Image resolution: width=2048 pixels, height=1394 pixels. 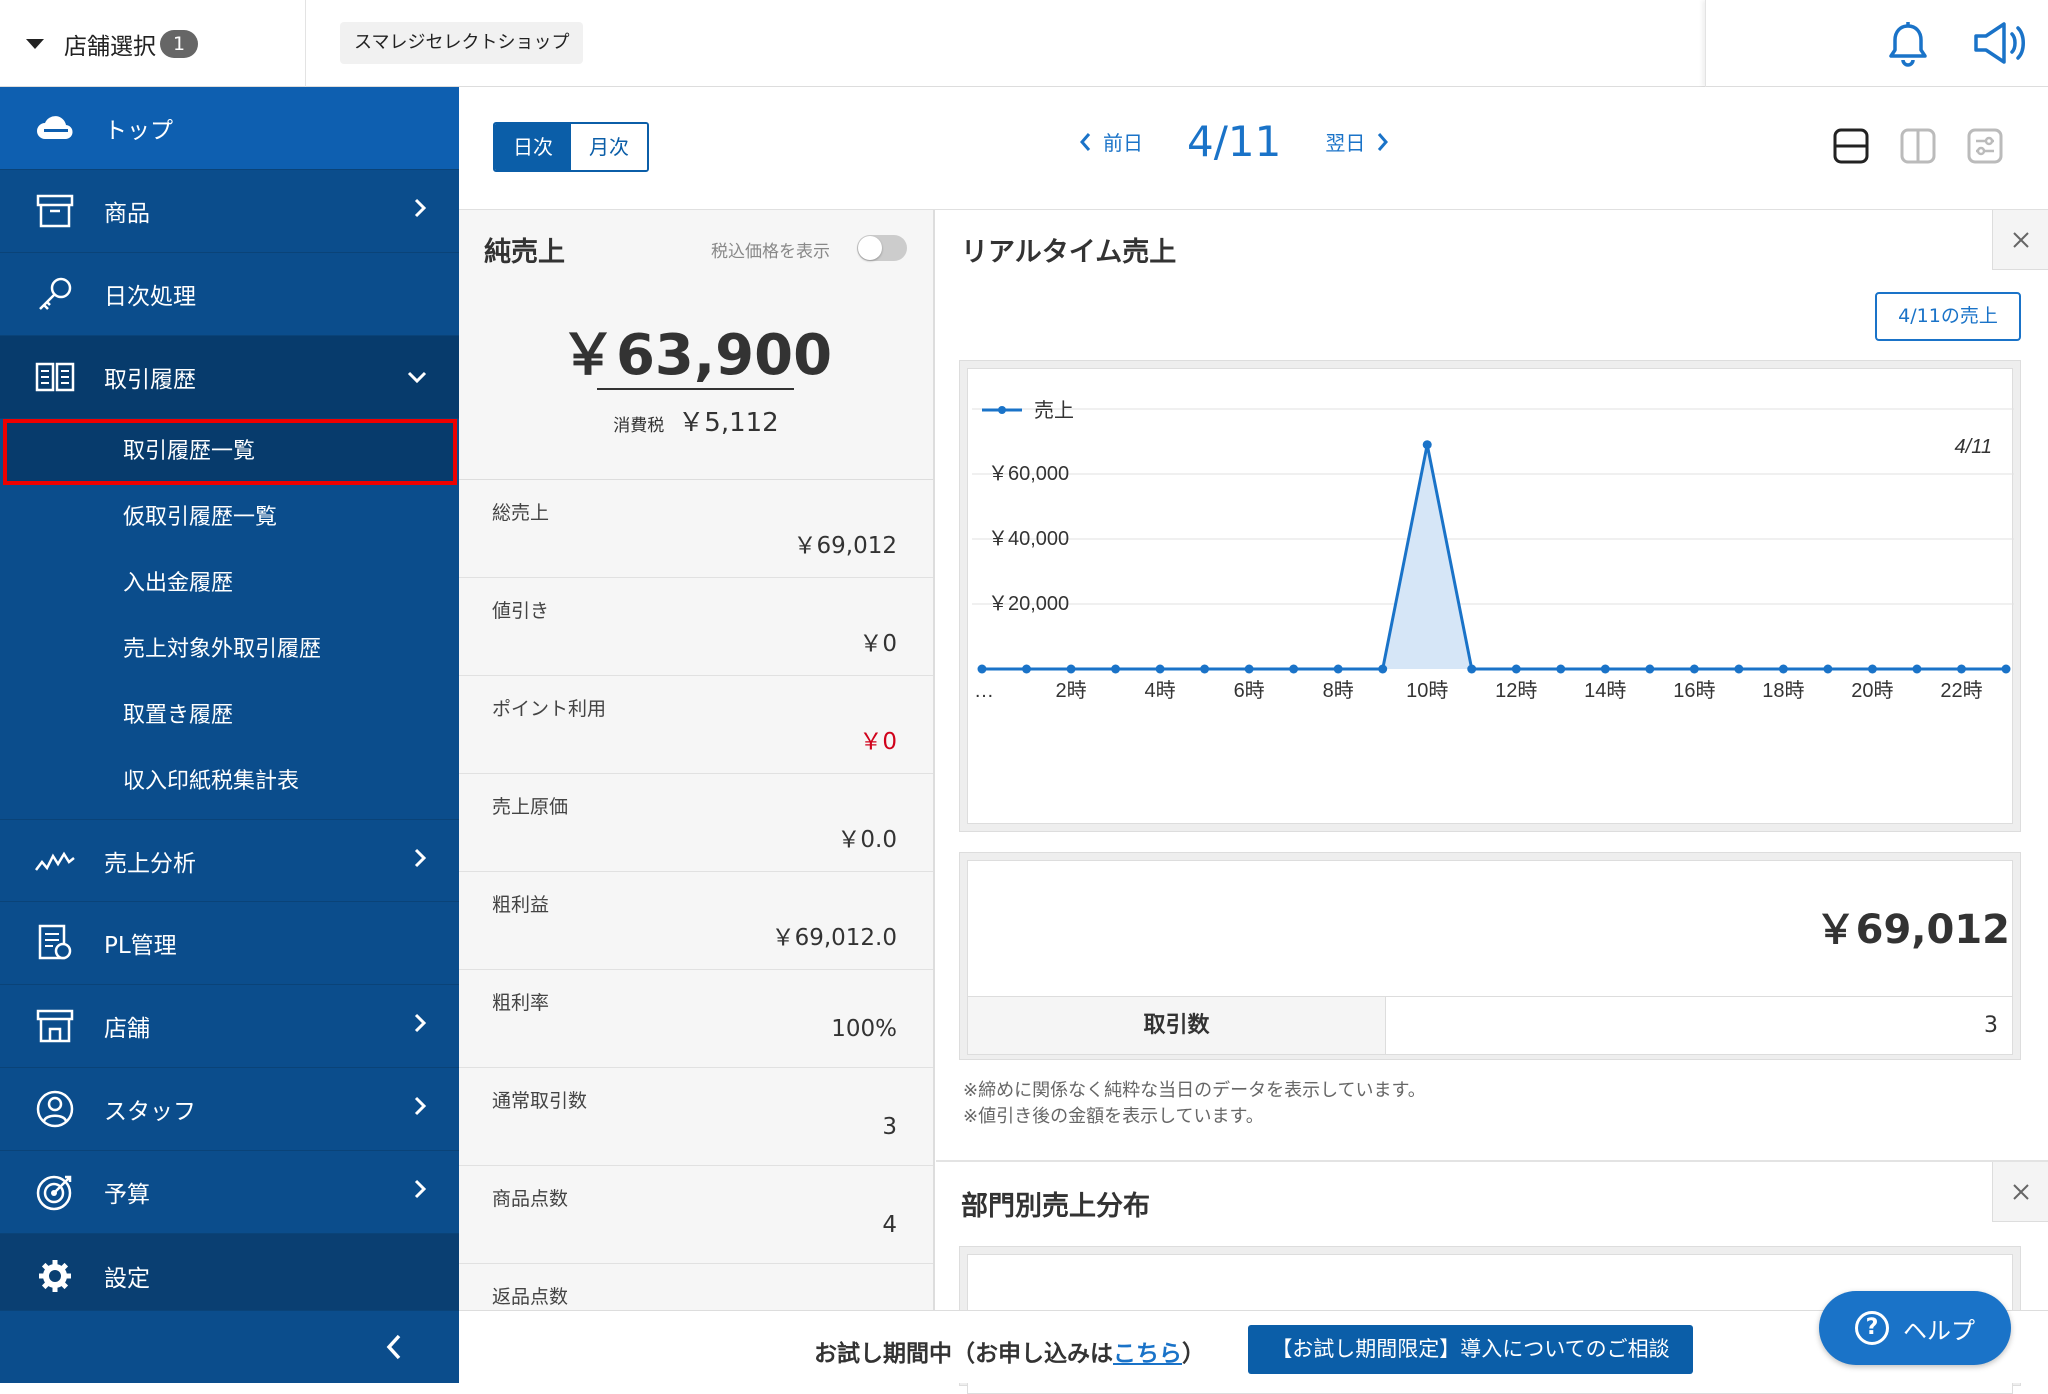 What do you see at coordinates (1961, 690) in the screenshot?
I see `x-tick-label: 22時` at bounding box center [1961, 690].